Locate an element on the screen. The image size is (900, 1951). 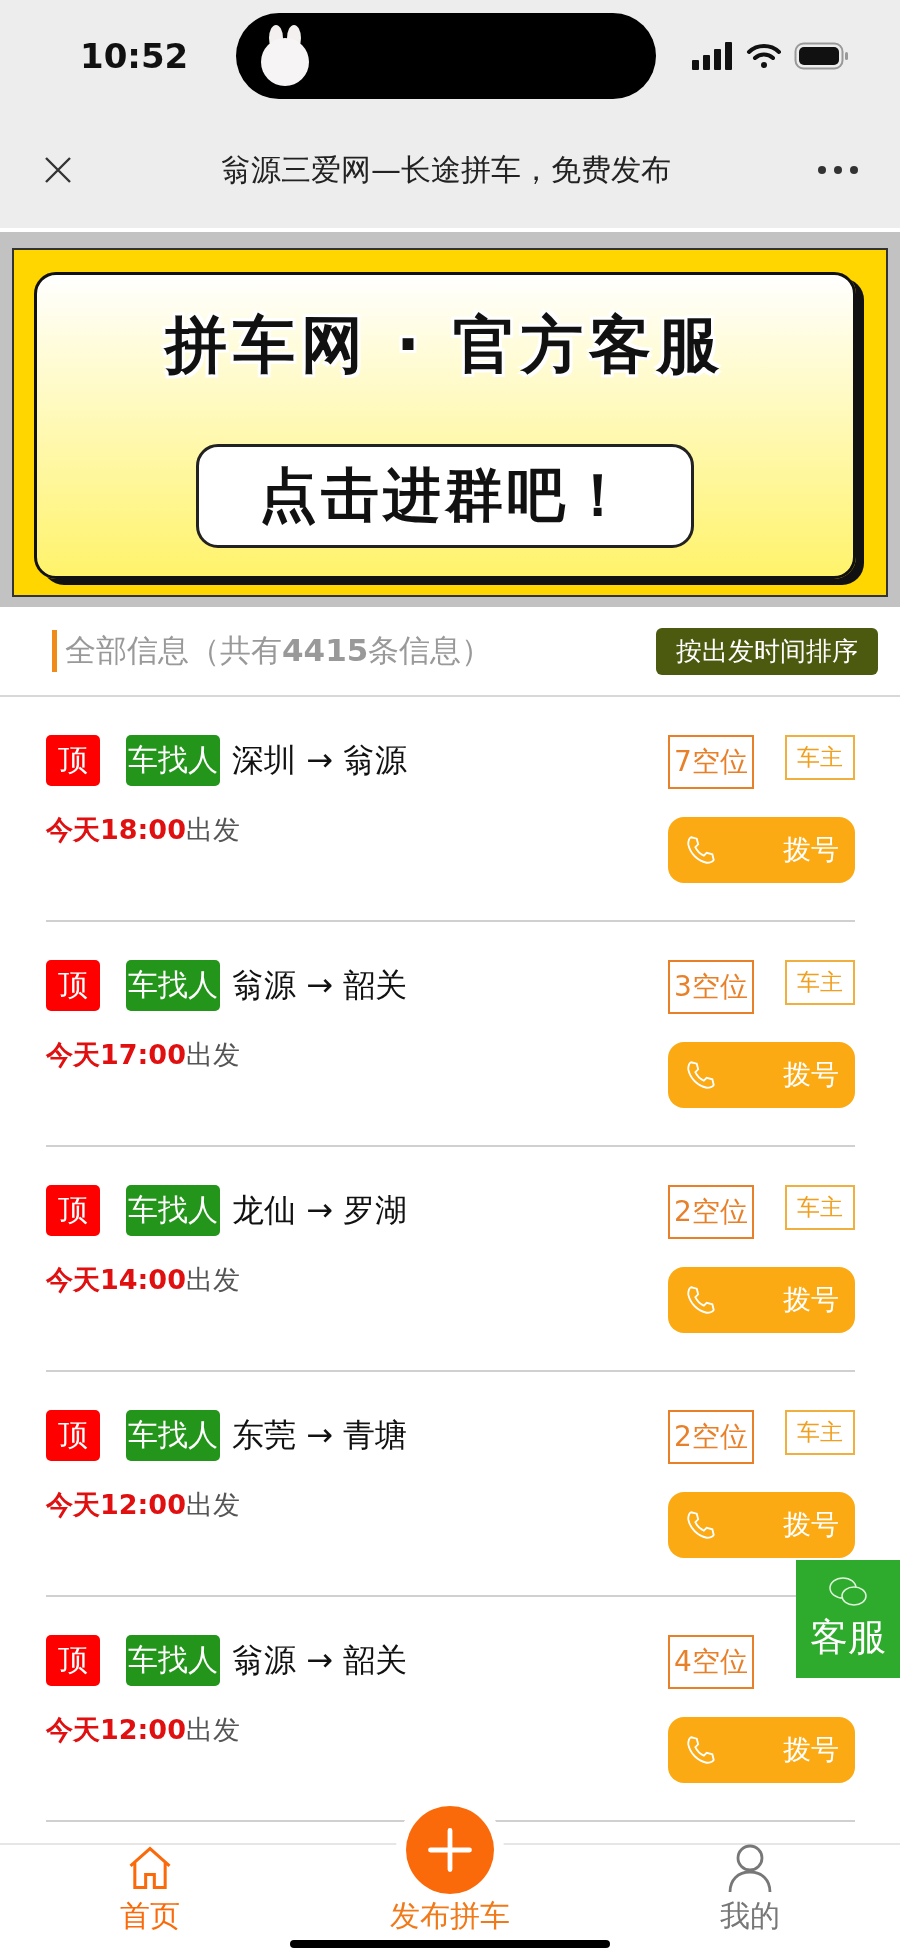
ride-listing: 顶 车找人 翁源 → 韶关 今天17:00出发 3空位 车主 拨号 is located at coordinates (450, 1034).